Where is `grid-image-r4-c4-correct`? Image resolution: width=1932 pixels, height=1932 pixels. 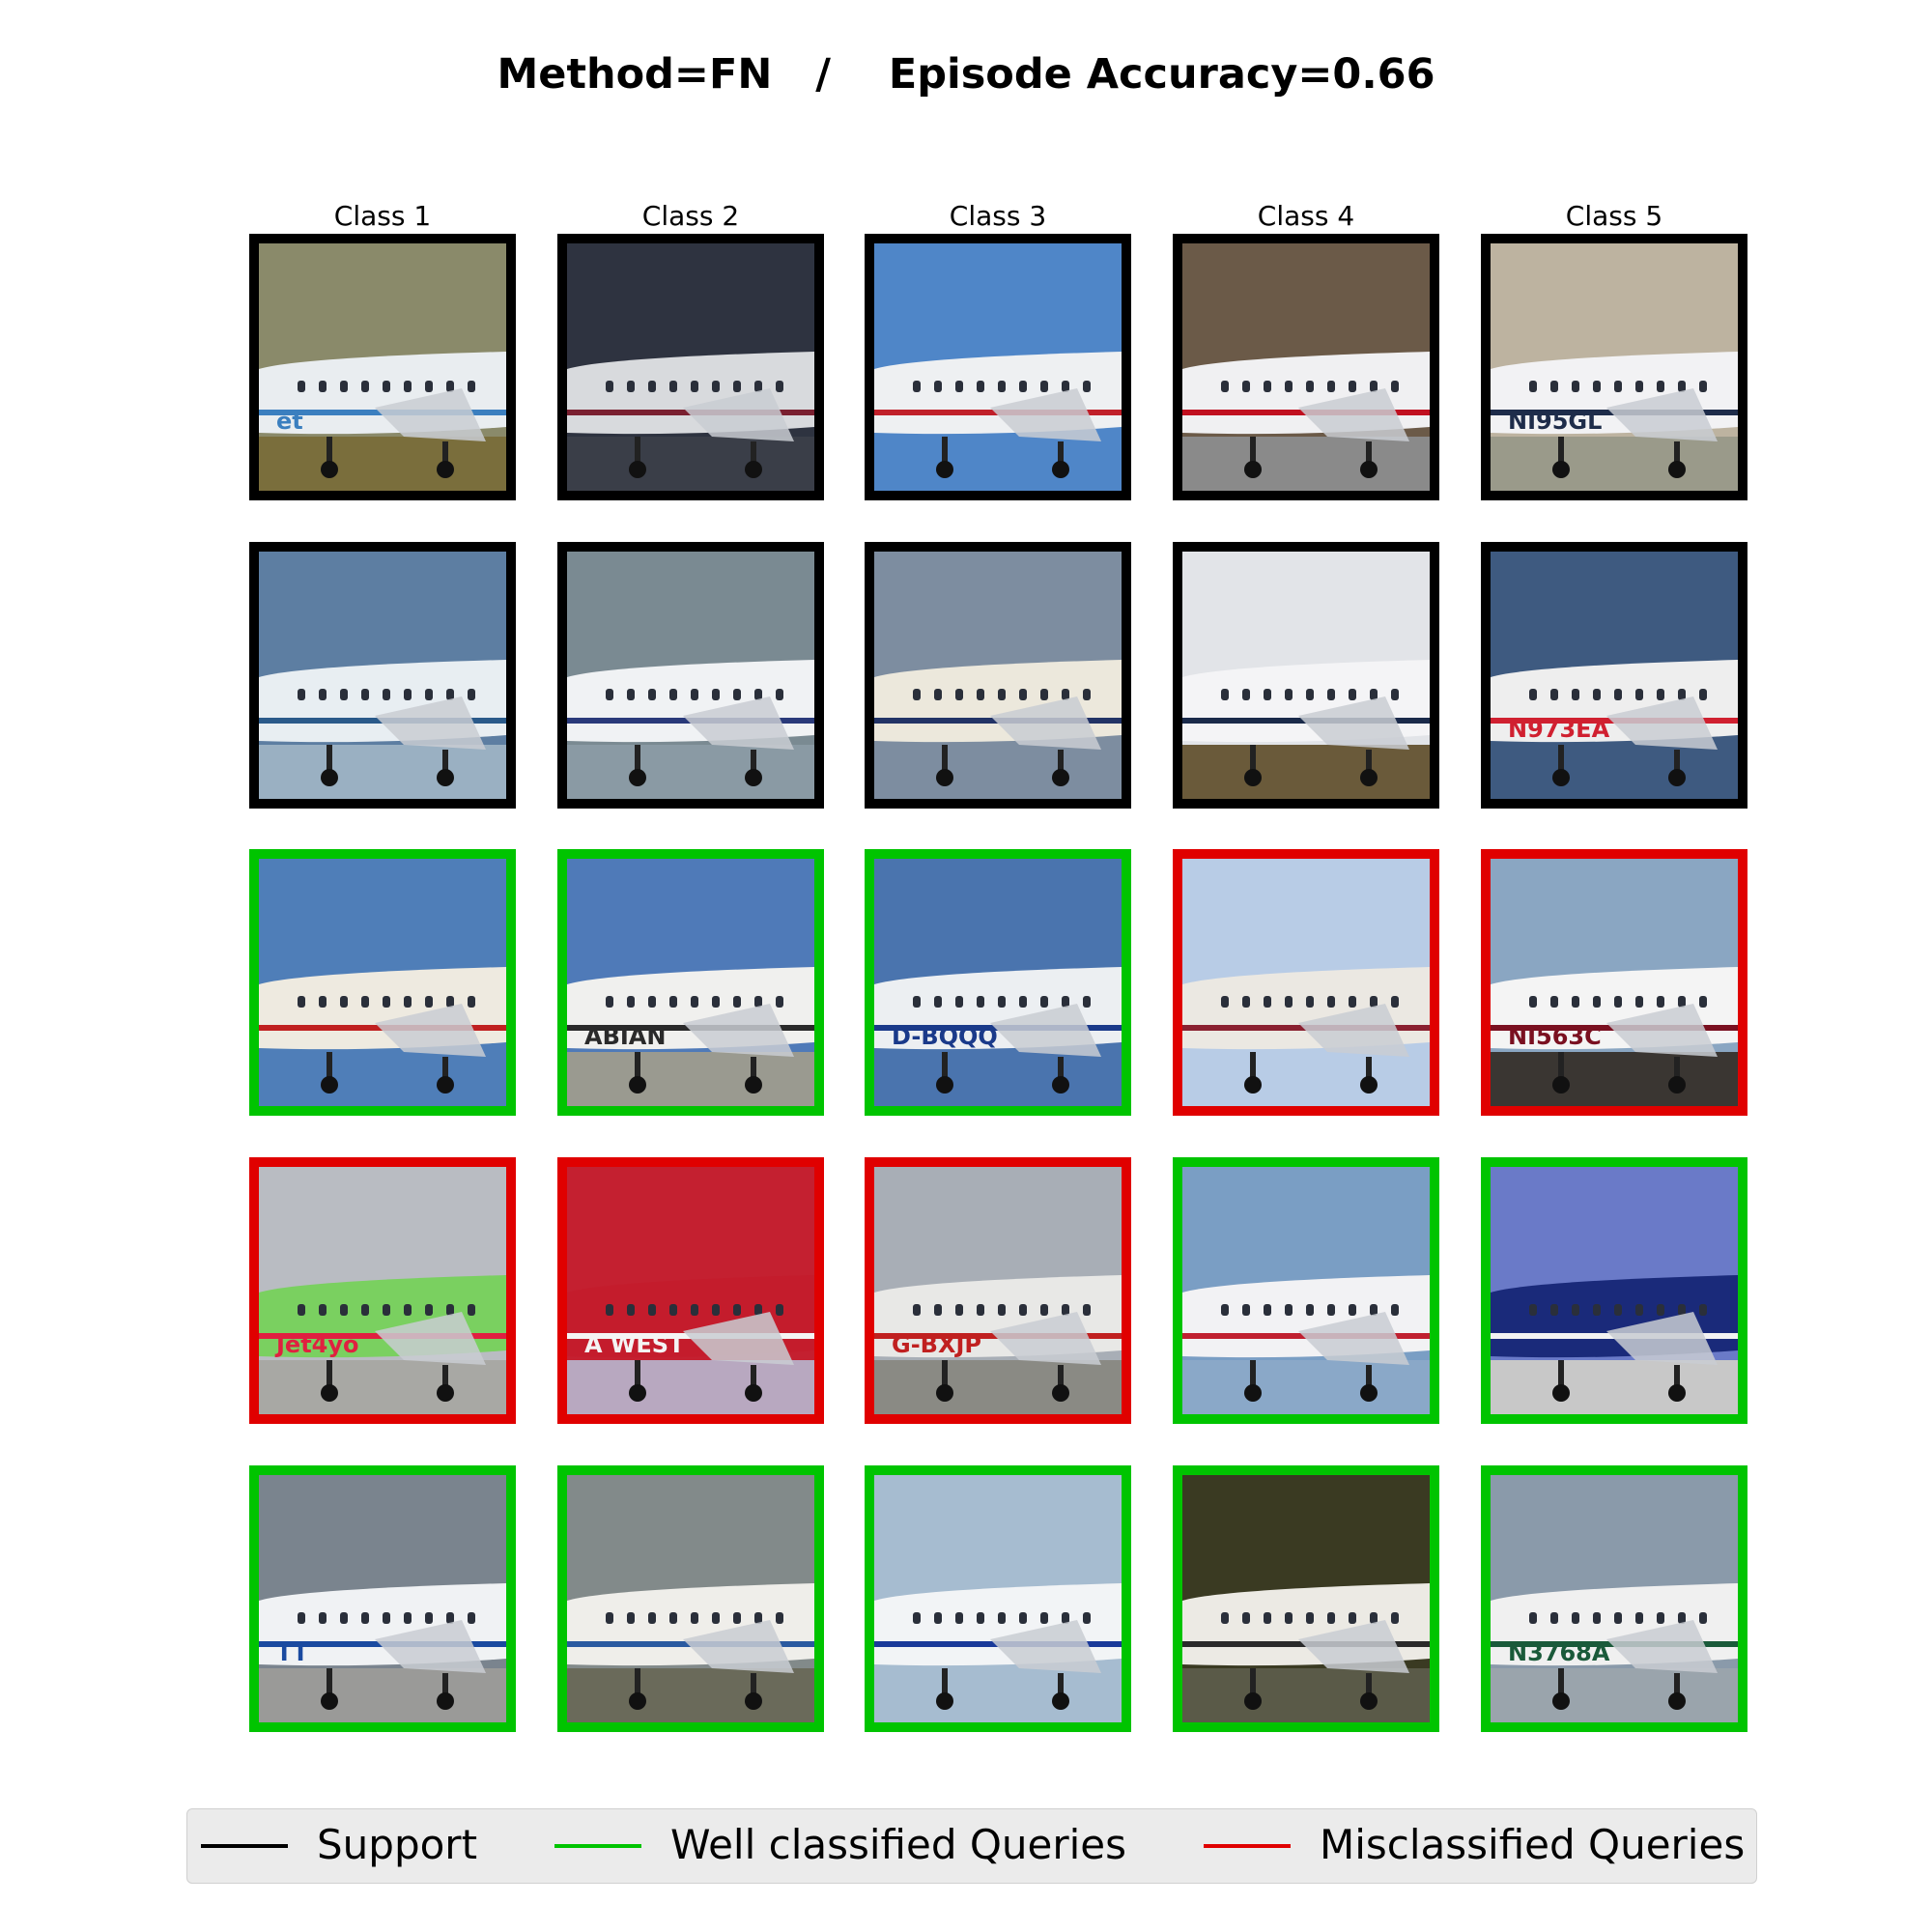
grid-image-r4-c4-correct is located at coordinates (1306, 1290).